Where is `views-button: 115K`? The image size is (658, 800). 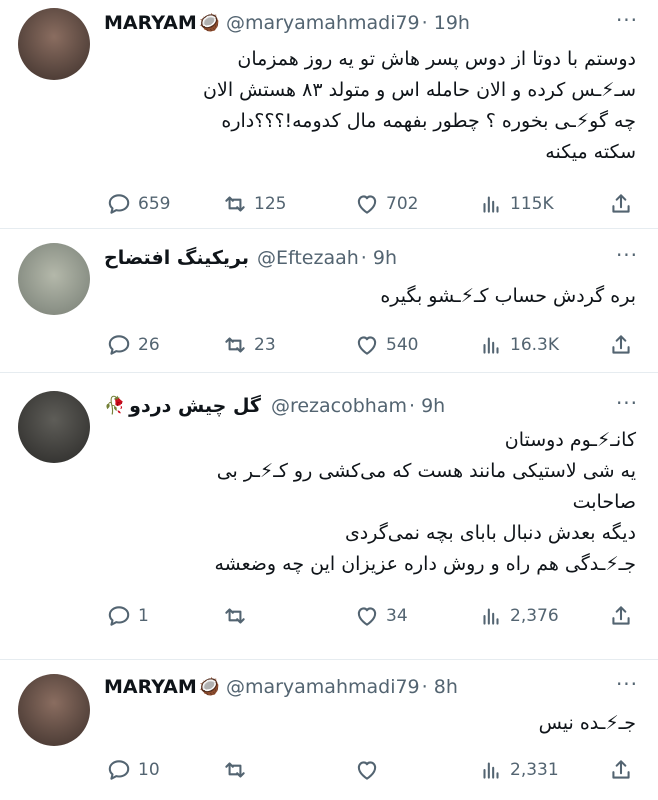
views-button: 115K is located at coordinates (516, 204).